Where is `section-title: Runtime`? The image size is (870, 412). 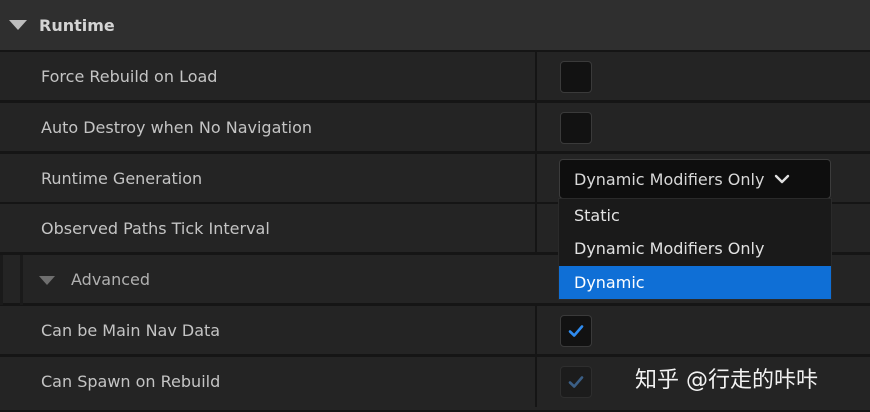 section-title: Runtime is located at coordinates (77, 25).